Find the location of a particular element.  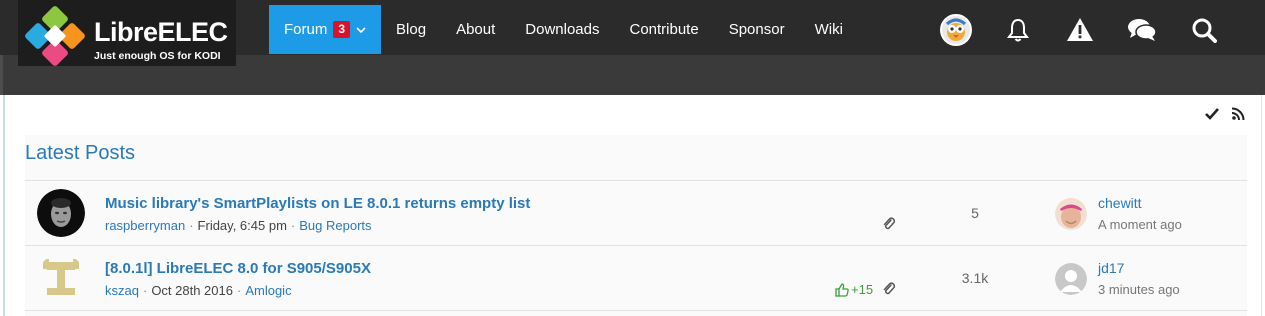

nav-forum: Forum 3 is located at coordinates (325, 29).